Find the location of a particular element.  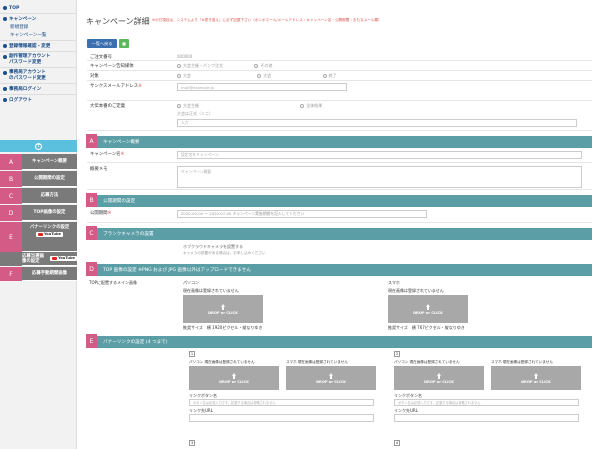

request-no-row: ご注文番号 000000 is located at coordinates (339, 56).